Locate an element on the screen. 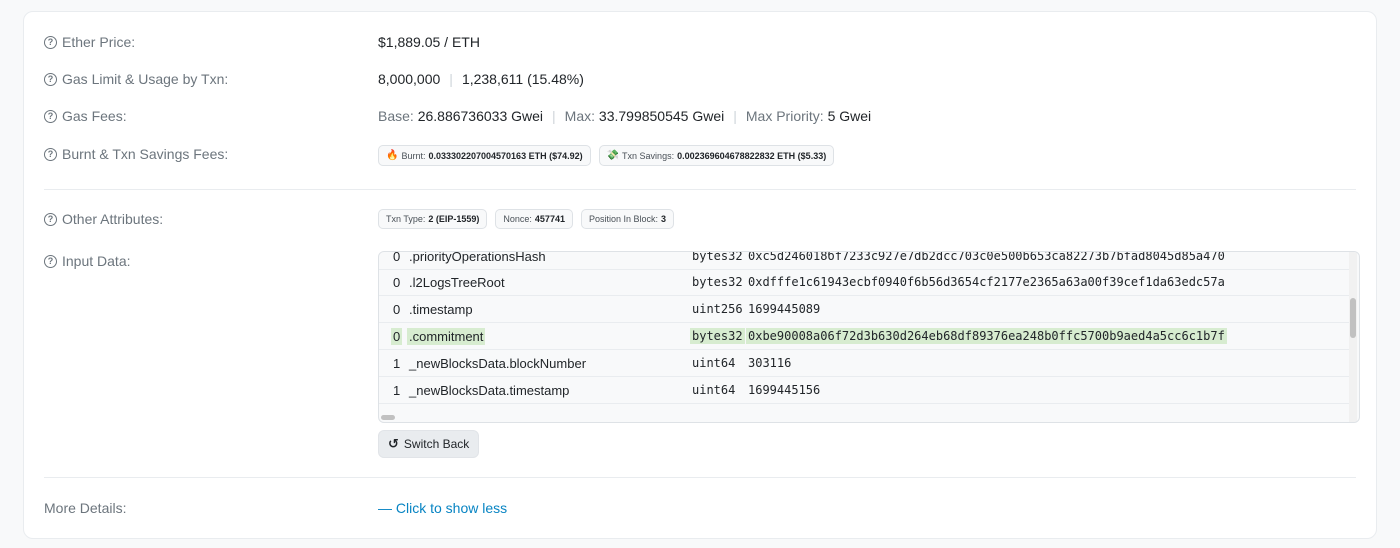 The width and height of the screenshot is (1400, 548). row-type: uint256 is located at coordinates (717, 309).